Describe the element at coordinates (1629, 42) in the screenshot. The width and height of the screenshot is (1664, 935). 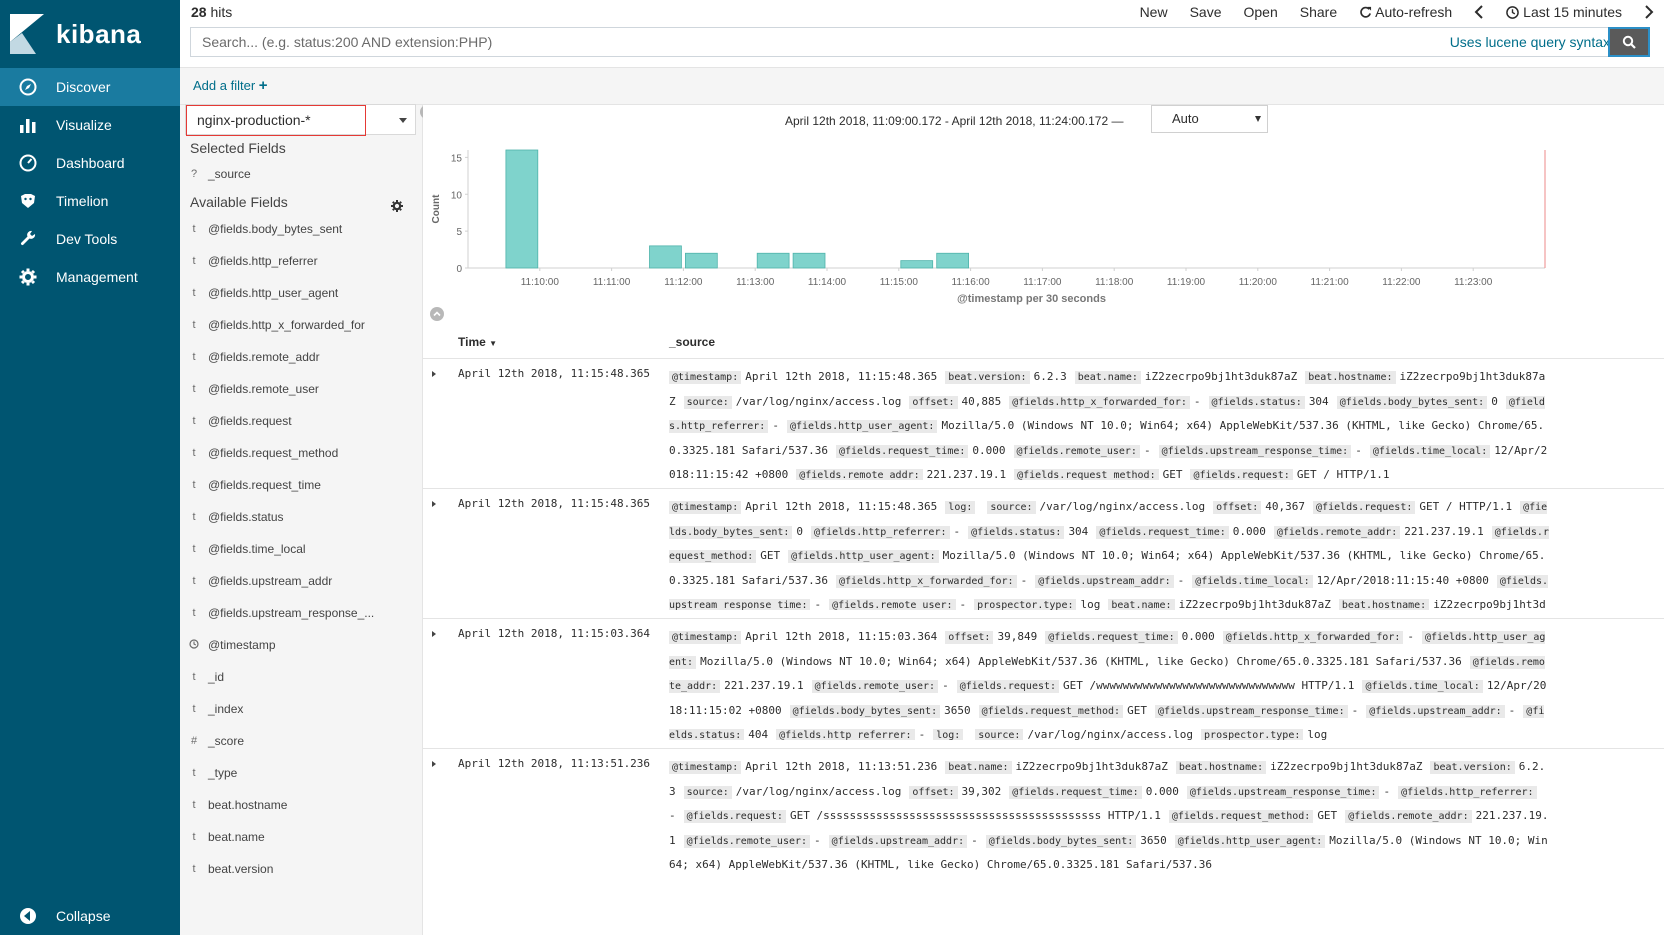
I see `search-button` at that location.